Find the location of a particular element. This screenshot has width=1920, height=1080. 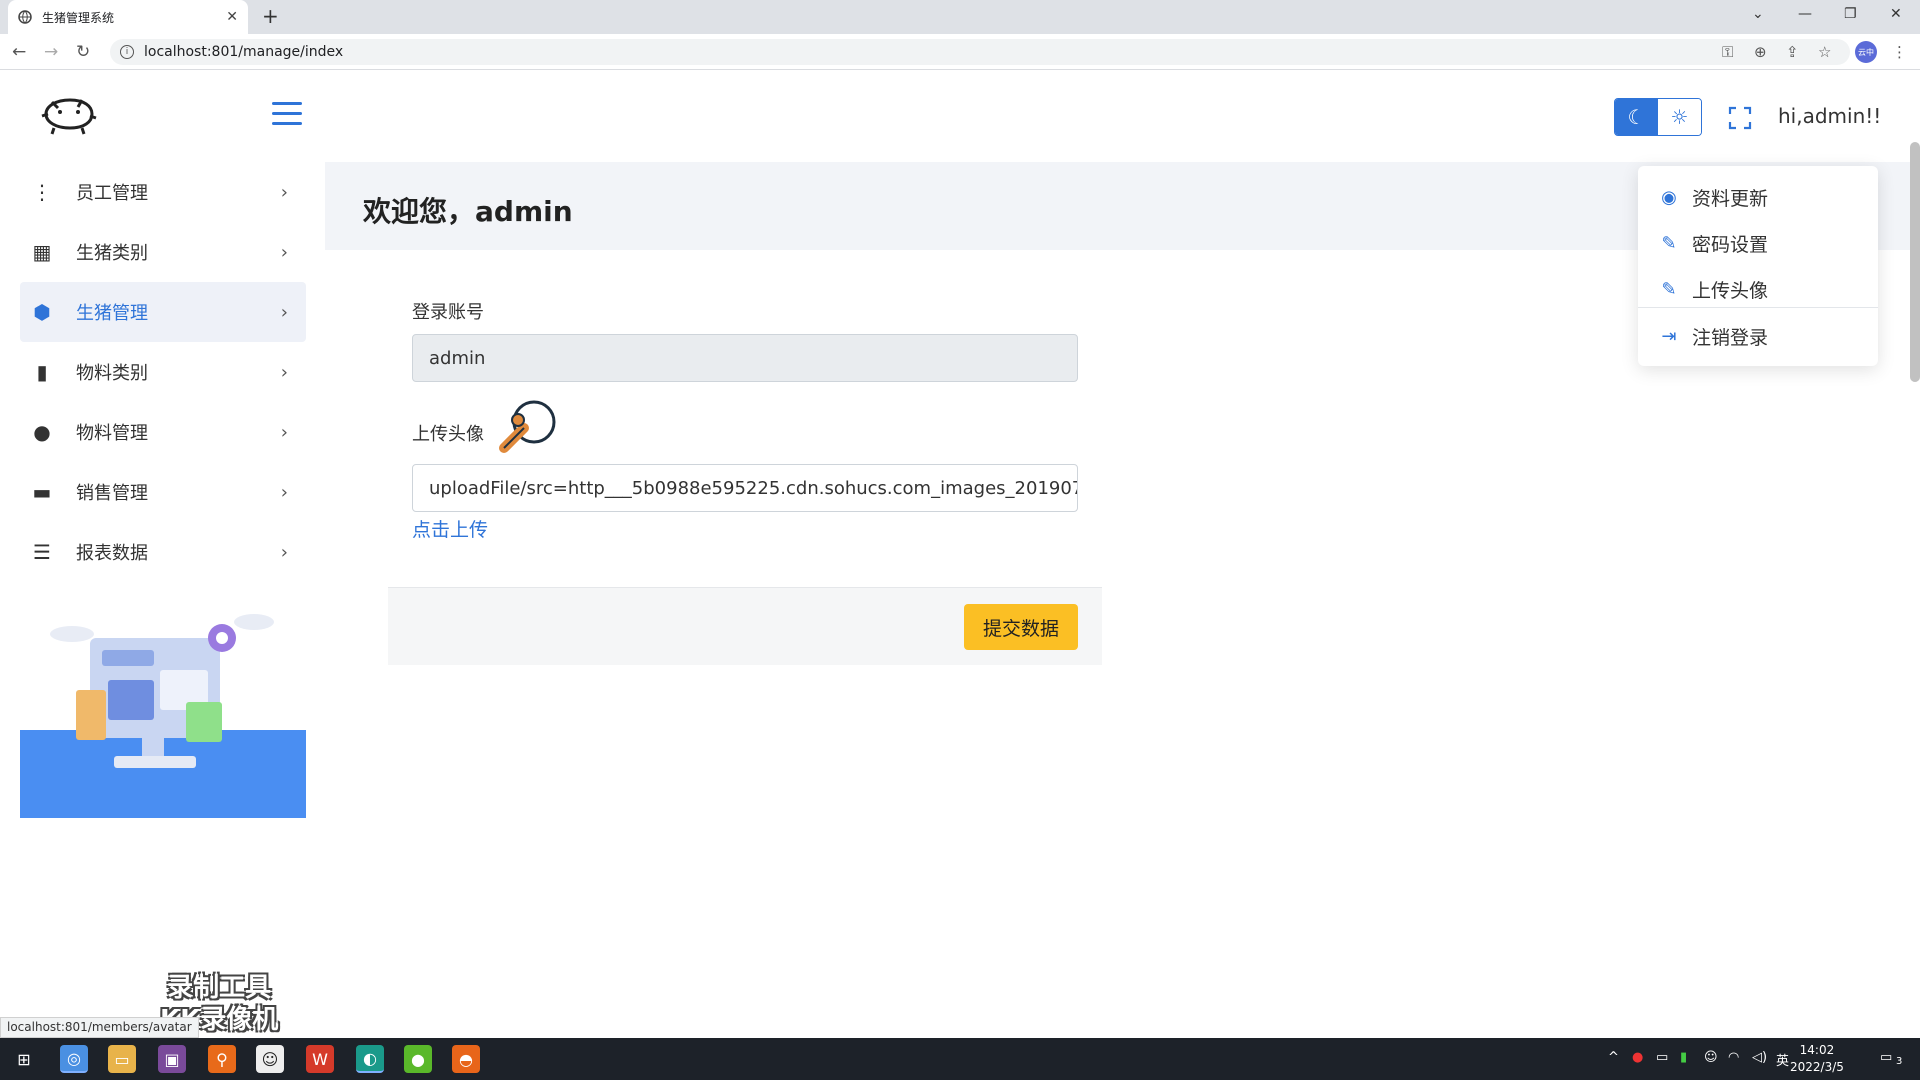

window-close-icon: ✕ is located at coordinates (1896, 14).